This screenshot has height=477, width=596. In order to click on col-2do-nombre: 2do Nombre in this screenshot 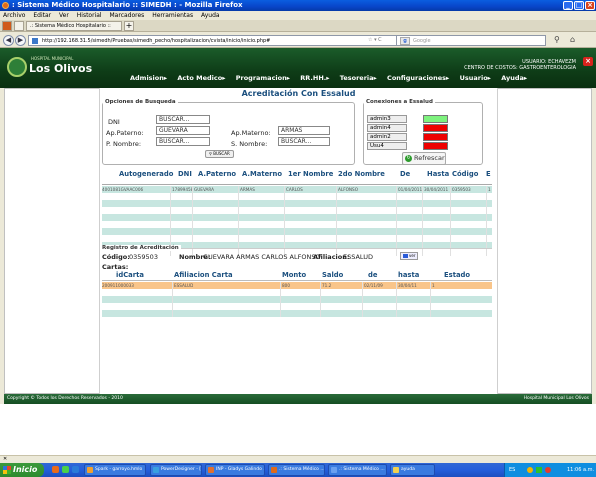, I will do `click(361, 174)`.